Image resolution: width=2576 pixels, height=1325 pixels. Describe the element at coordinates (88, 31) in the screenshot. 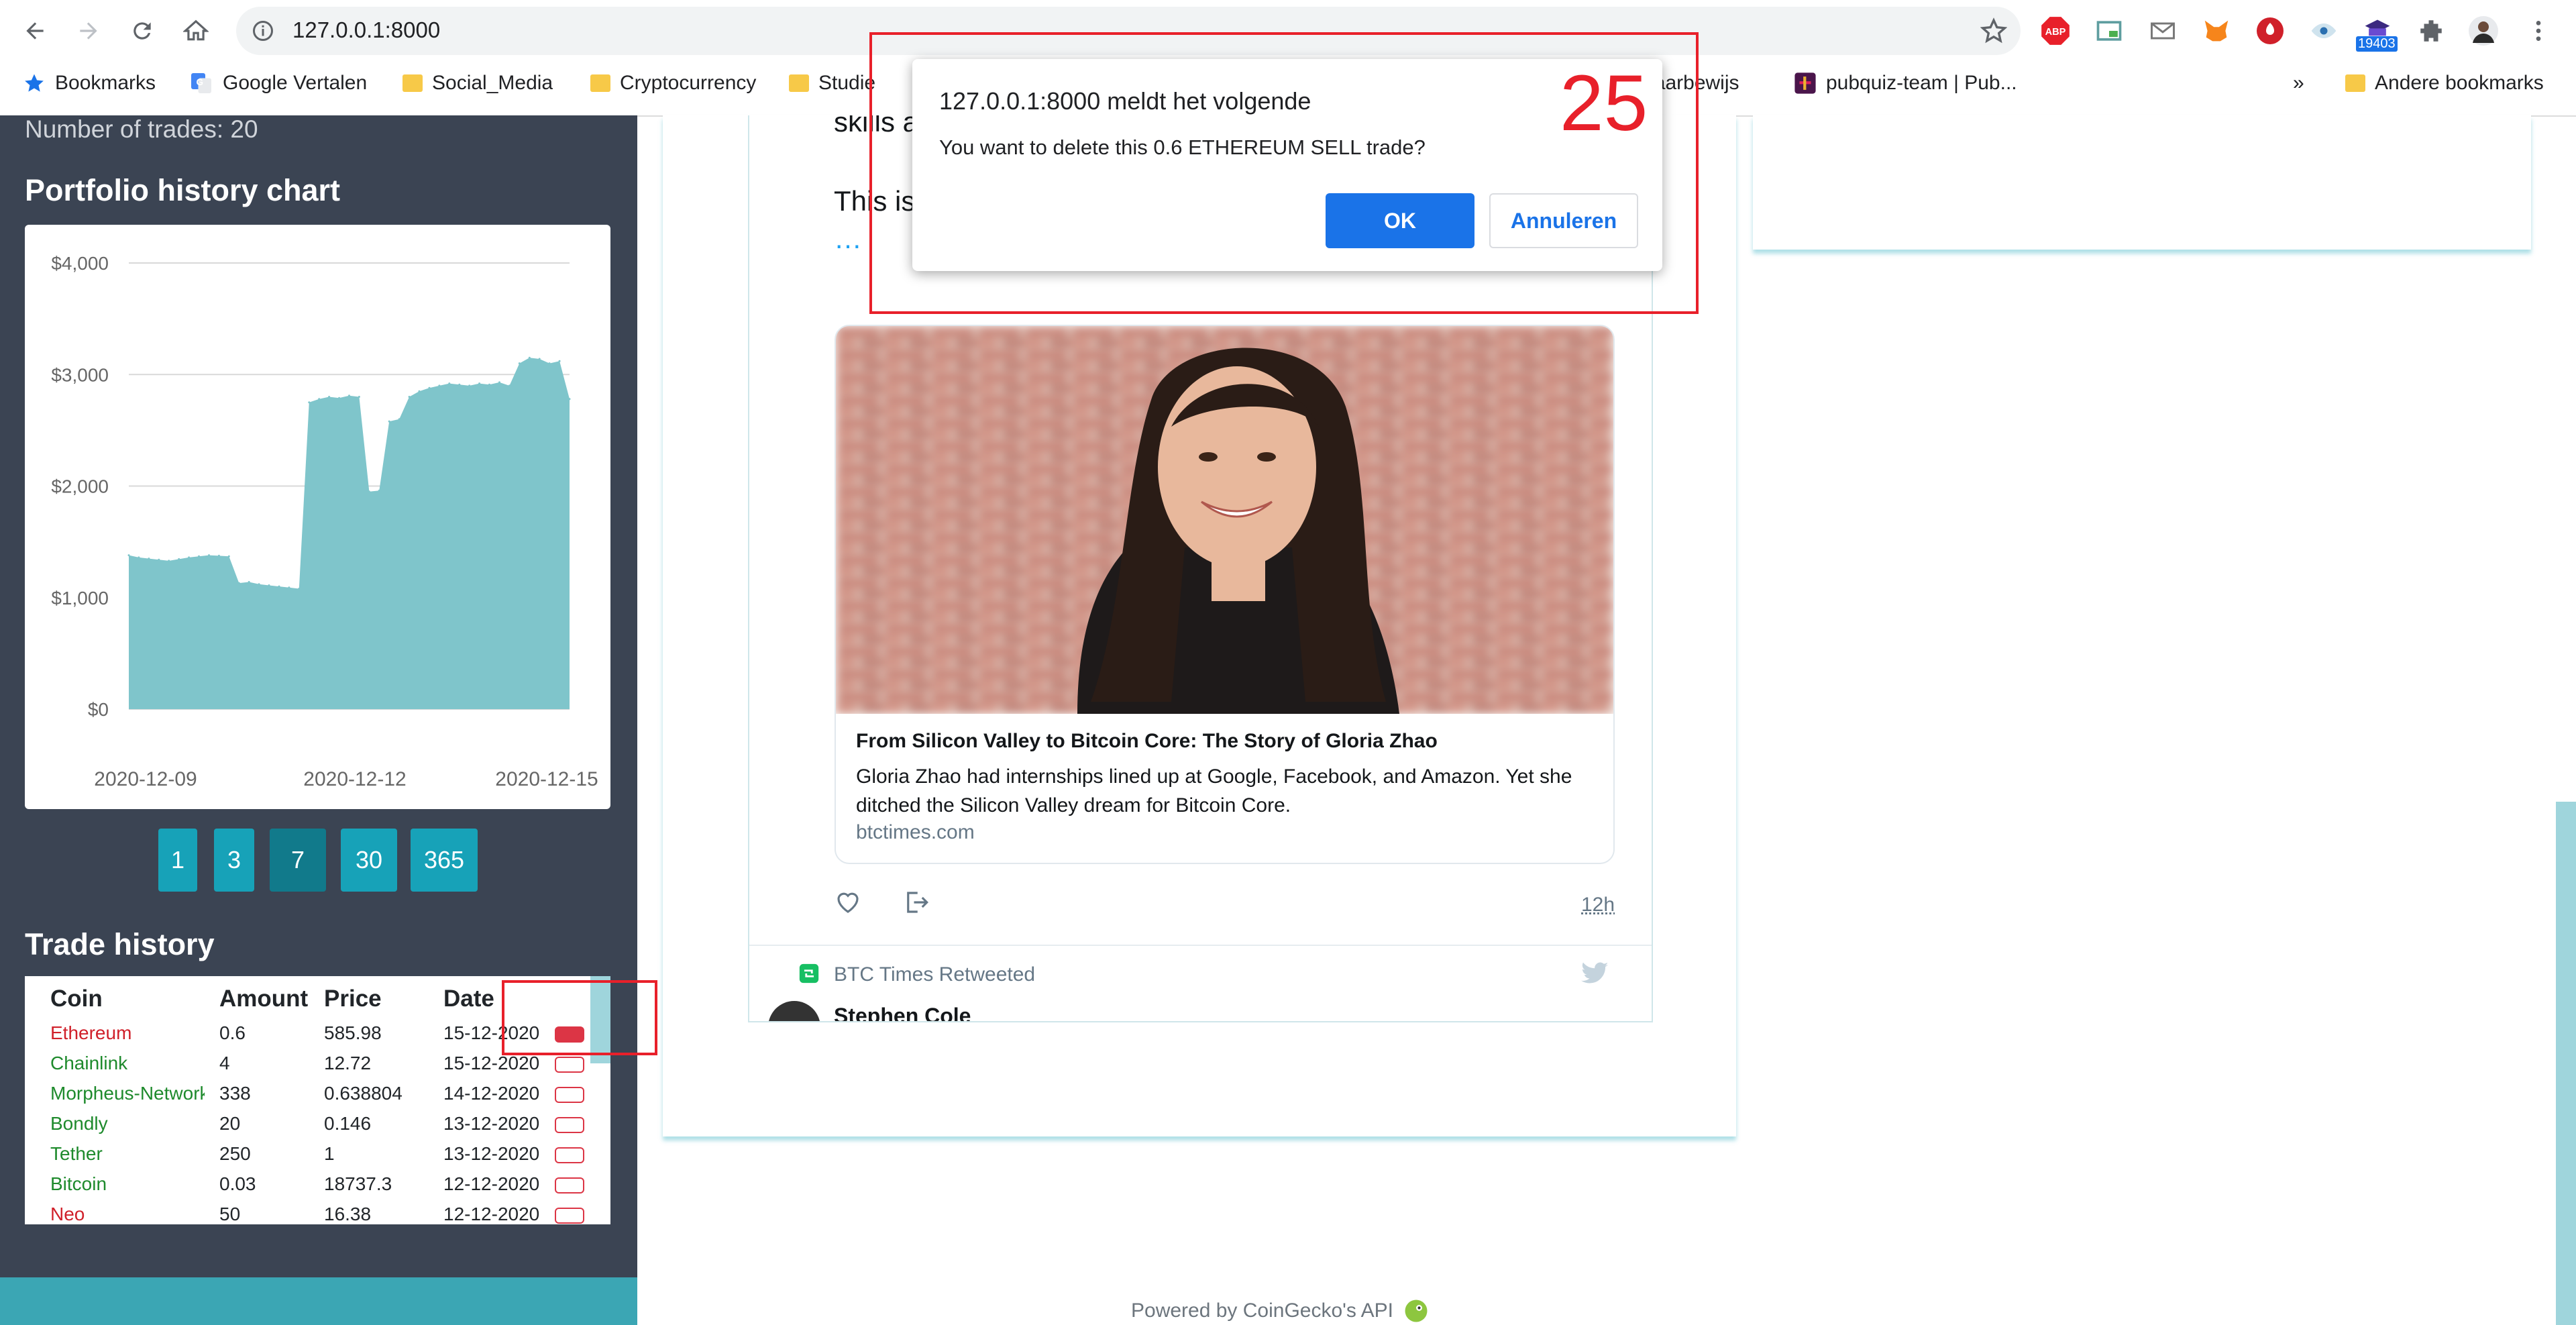

I see `forward-button` at that location.